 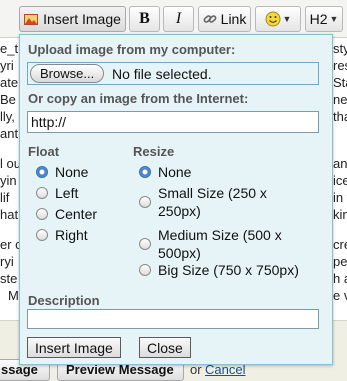 What do you see at coordinates (210, 19) in the screenshot?
I see `chain-link-icon` at bounding box center [210, 19].